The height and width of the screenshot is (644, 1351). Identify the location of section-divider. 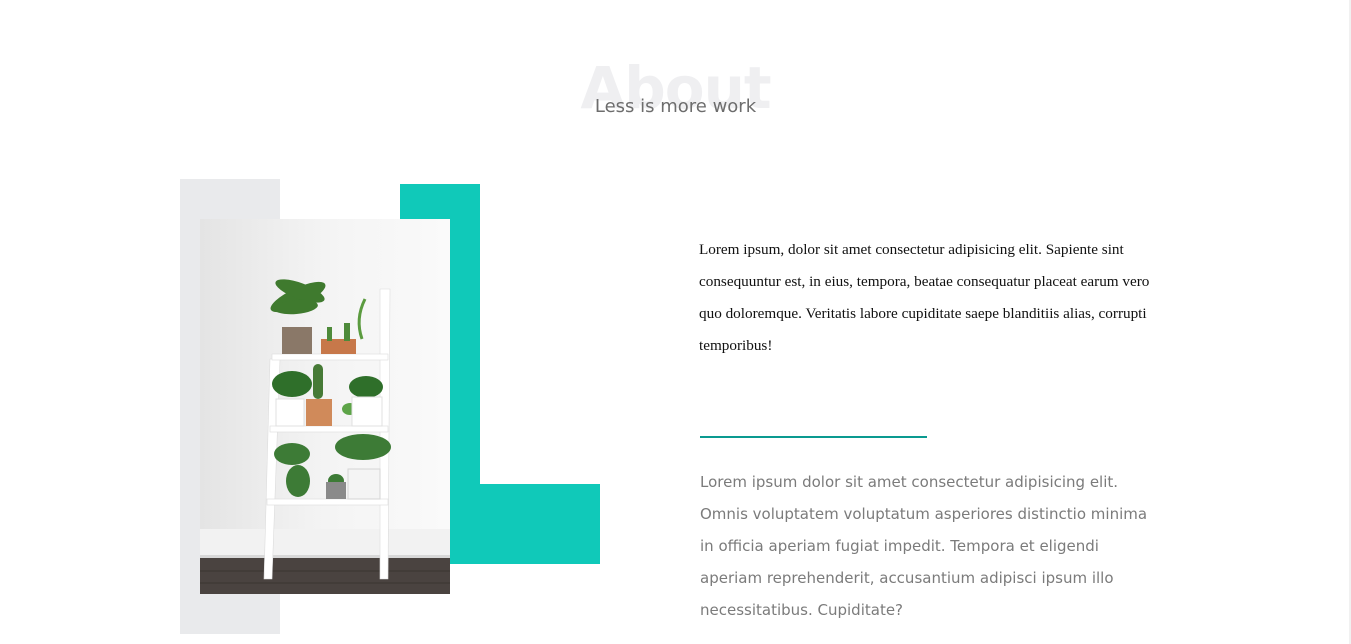
(813, 437).